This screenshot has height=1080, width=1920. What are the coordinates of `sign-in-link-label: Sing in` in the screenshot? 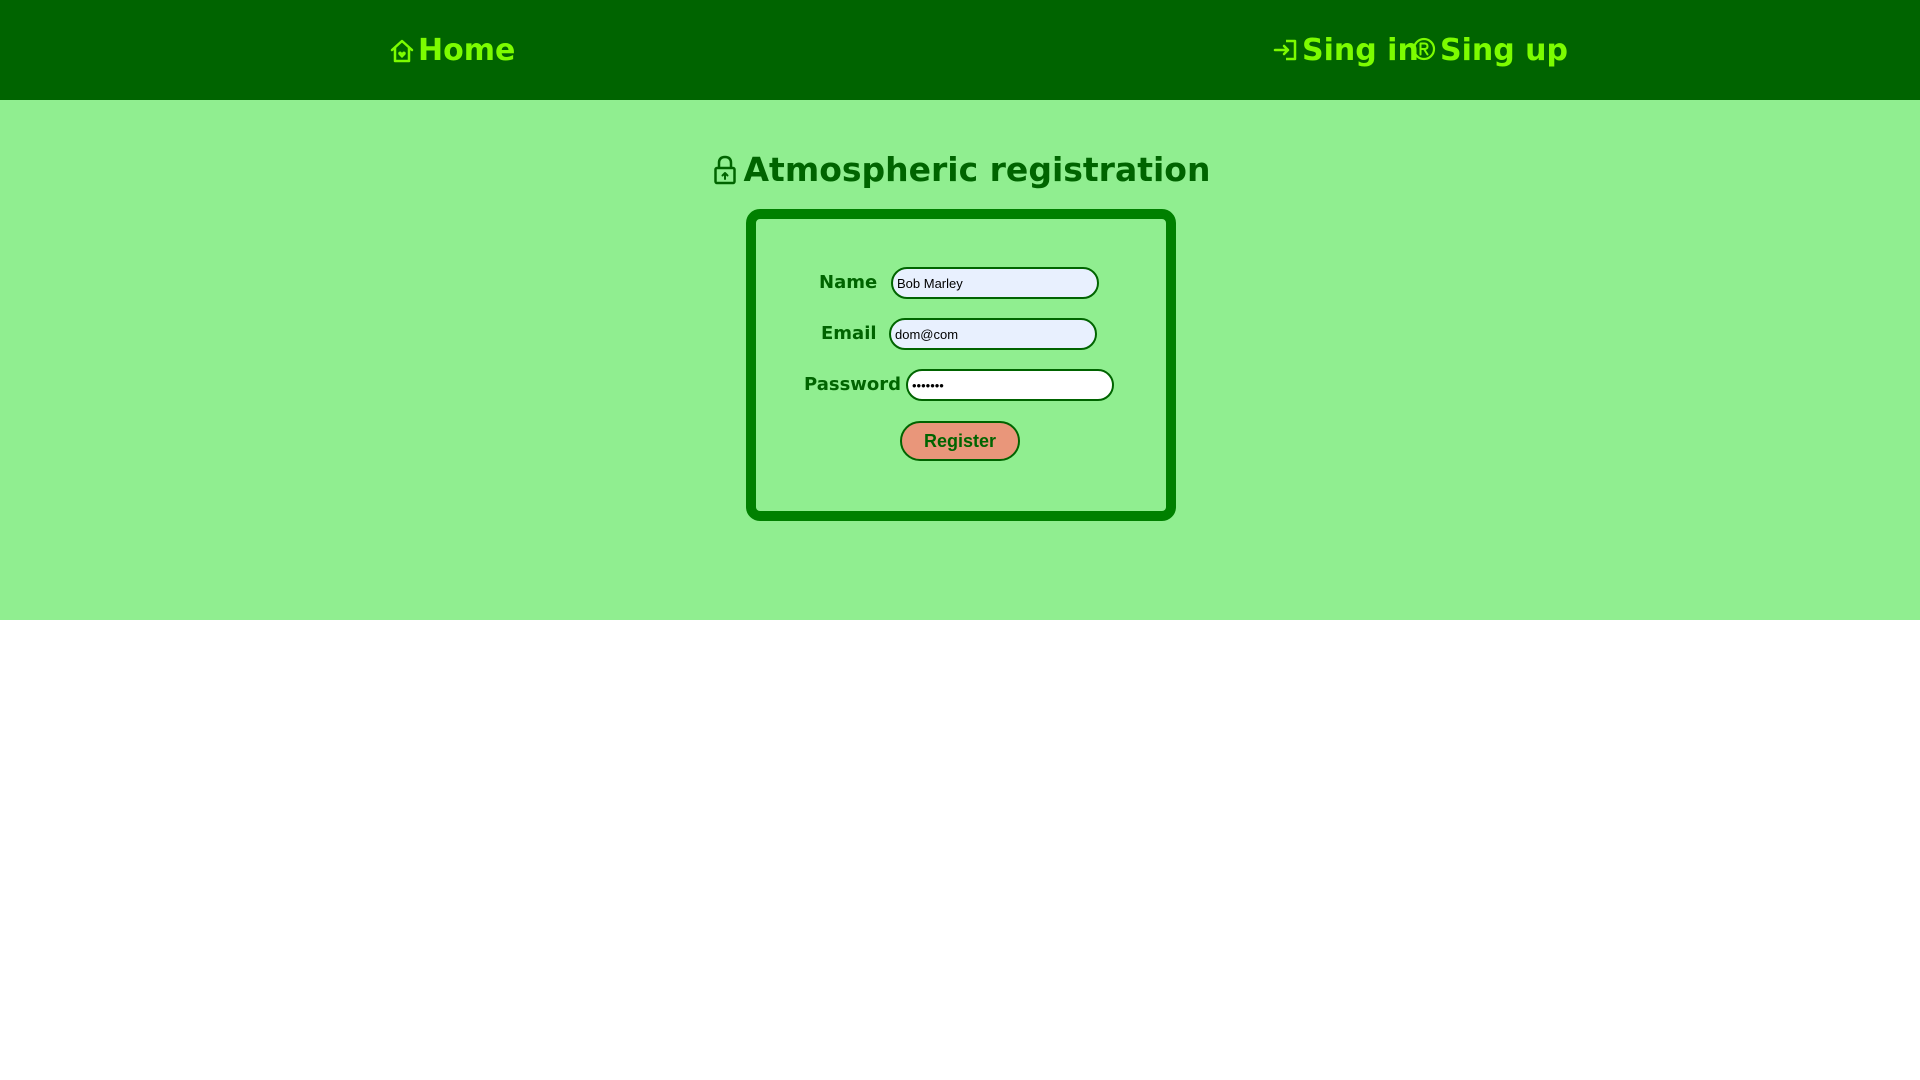 It's located at (1360, 50).